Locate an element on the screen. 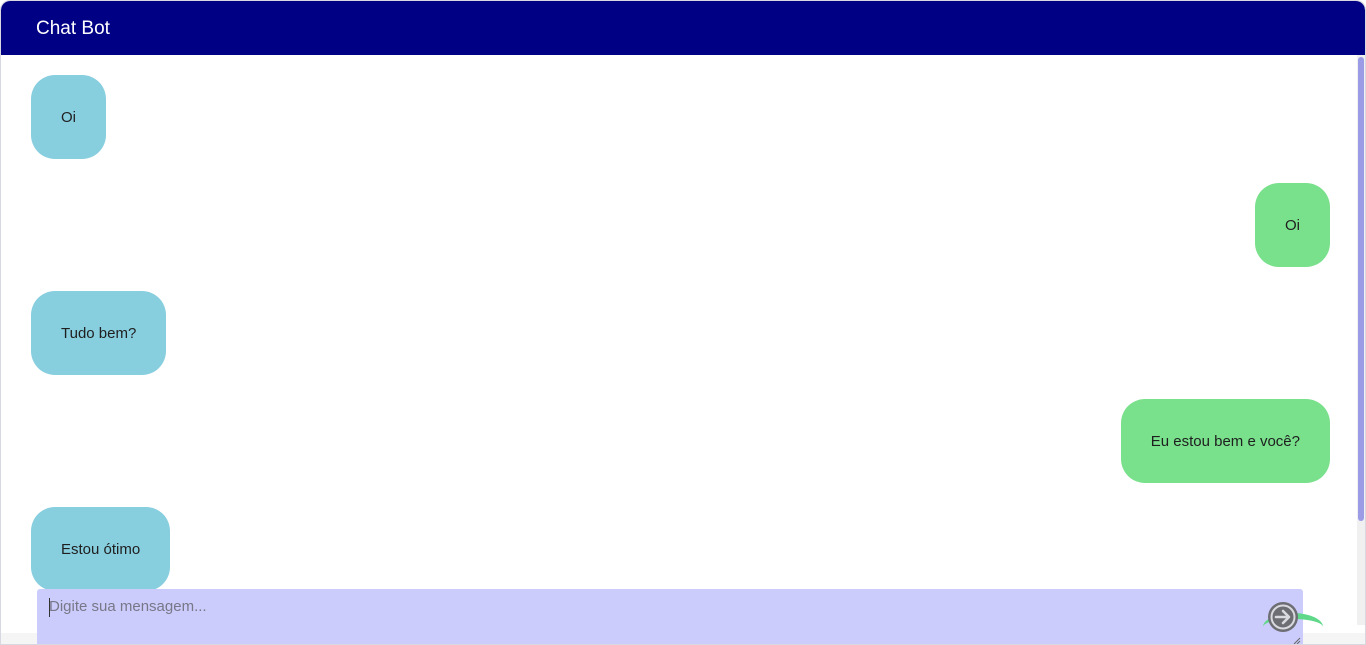 This screenshot has height=645, width=1366. arrow-right-circle-icon is located at coordinates (1283, 617).